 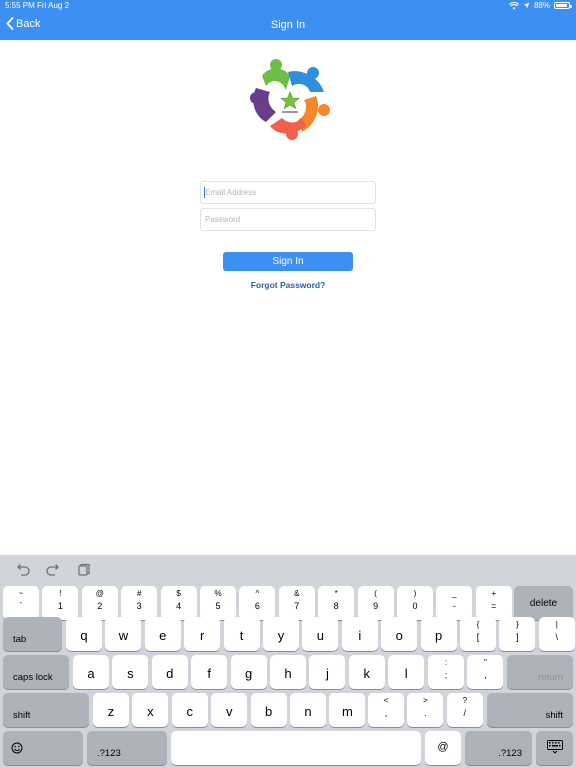 I want to click on key-`: ~ `, so click(x=21, y=603).